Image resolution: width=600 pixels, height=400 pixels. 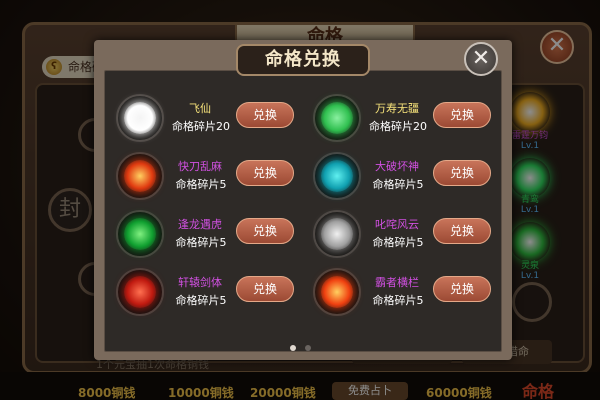 What do you see at coordinates (308, 348) in the screenshot?
I see `page-dot` at bounding box center [308, 348].